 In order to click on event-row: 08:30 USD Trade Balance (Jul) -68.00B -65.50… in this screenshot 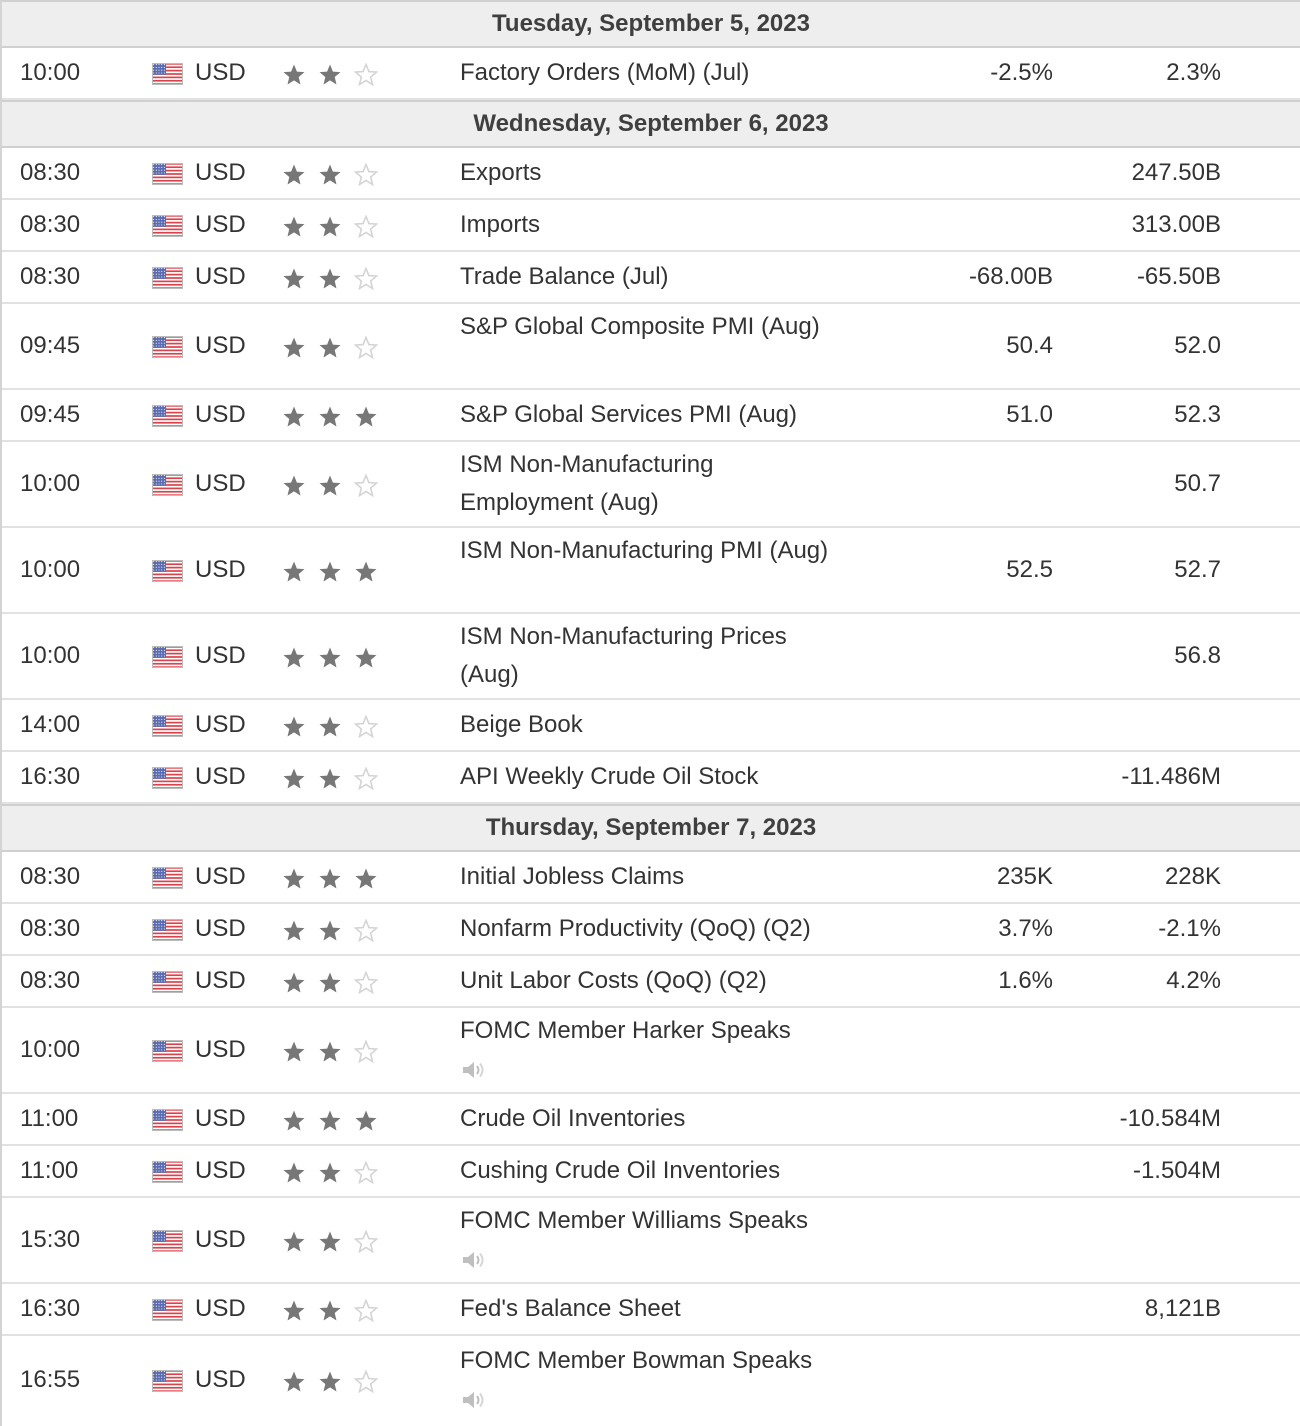, I will do `click(651, 278)`.